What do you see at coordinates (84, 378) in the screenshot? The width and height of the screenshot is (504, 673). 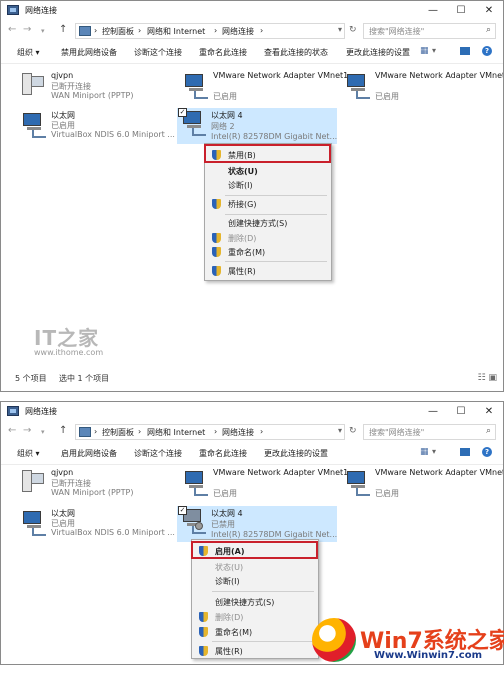 I see `selected-count: 选中 1 个项目` at bounding box center [84, 378].